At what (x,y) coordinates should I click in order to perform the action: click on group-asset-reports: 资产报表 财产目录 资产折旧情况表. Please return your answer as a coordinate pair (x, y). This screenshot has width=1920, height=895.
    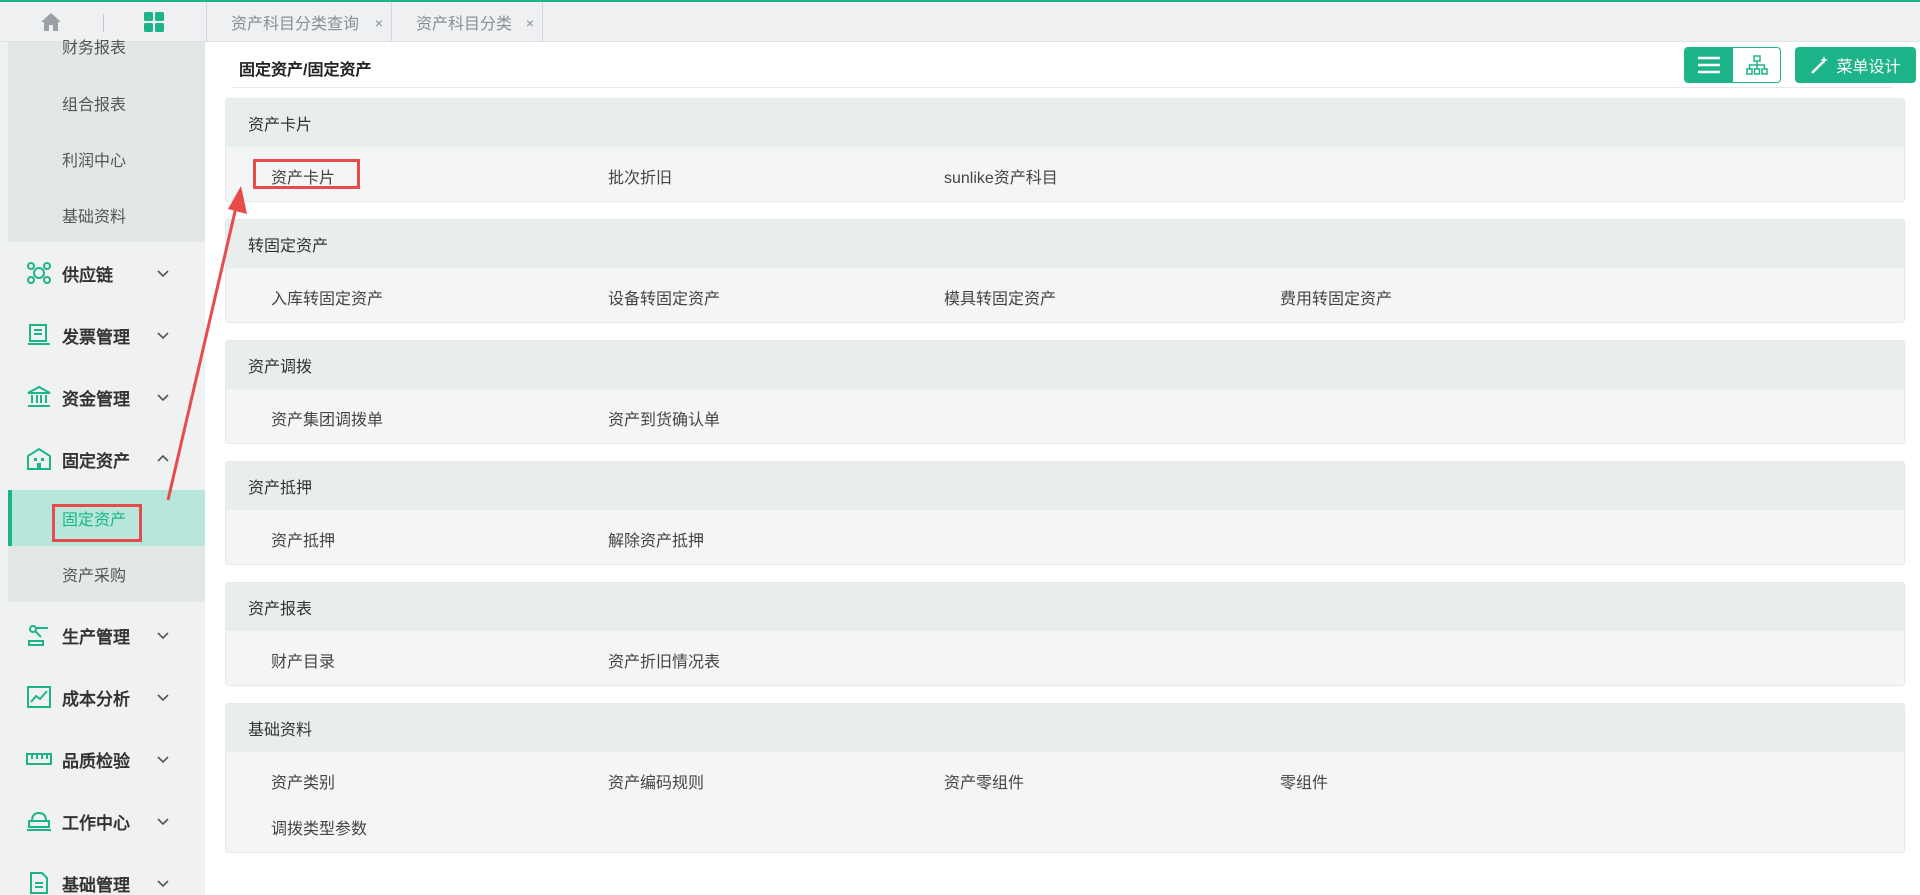
    Looking at the image, I should click on (1065, 634).